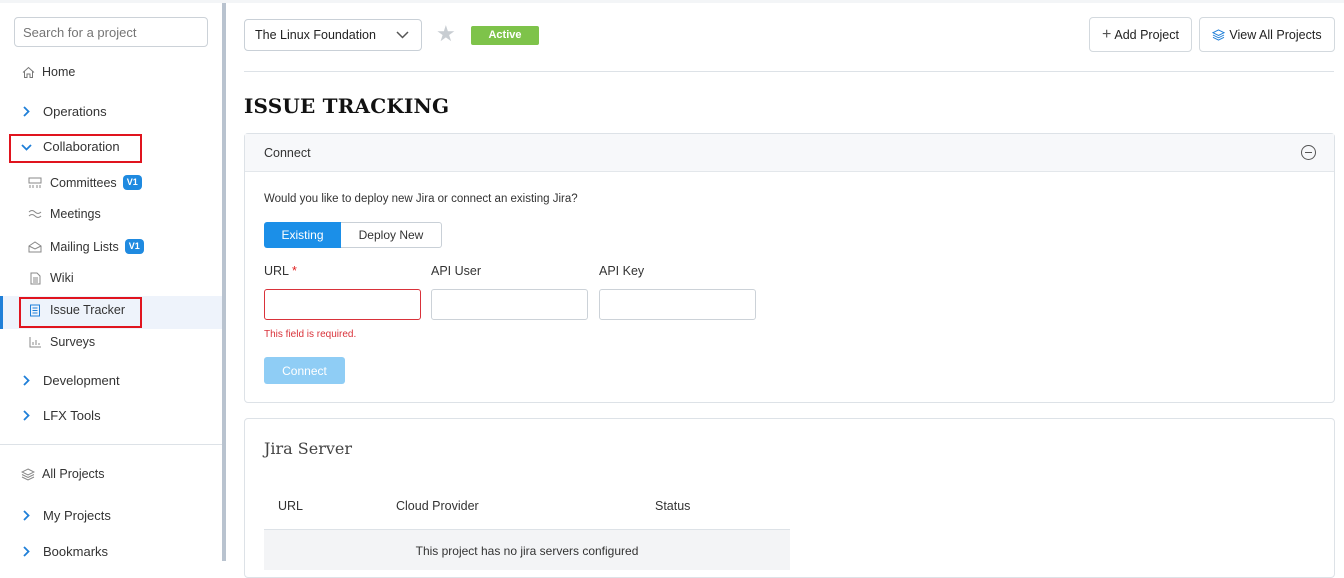  What do you see at coordinates (75, 214) in the screenshot?
I see `sidebar-item-label: Meetings` at bounding box center [75, 214].